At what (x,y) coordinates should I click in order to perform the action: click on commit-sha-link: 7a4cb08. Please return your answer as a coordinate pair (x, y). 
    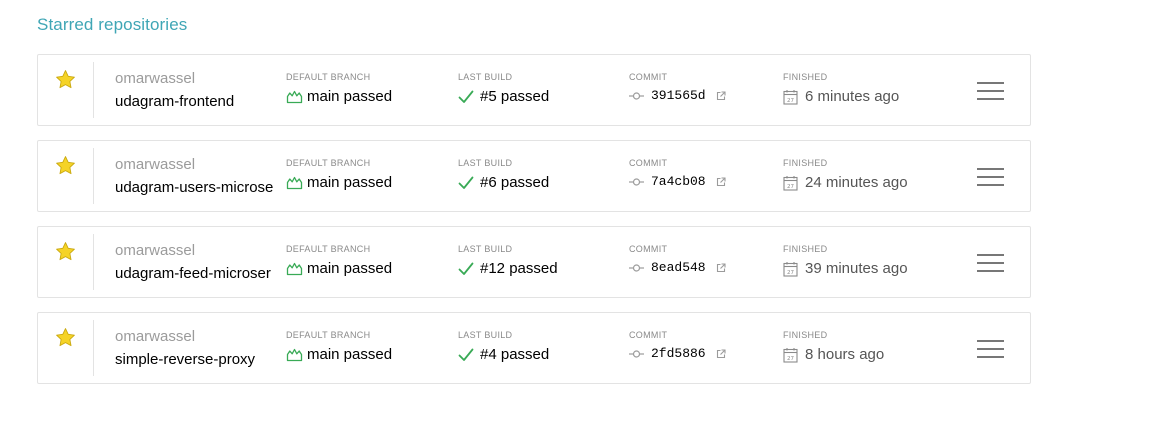
    Looking at the image, I should click on (678, 181).